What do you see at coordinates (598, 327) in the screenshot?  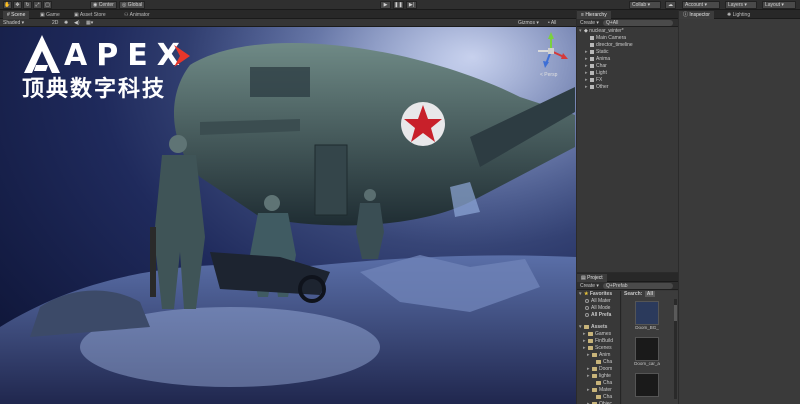 I see `assets-header: ▾ Assets` at bounding box center [598, 327].